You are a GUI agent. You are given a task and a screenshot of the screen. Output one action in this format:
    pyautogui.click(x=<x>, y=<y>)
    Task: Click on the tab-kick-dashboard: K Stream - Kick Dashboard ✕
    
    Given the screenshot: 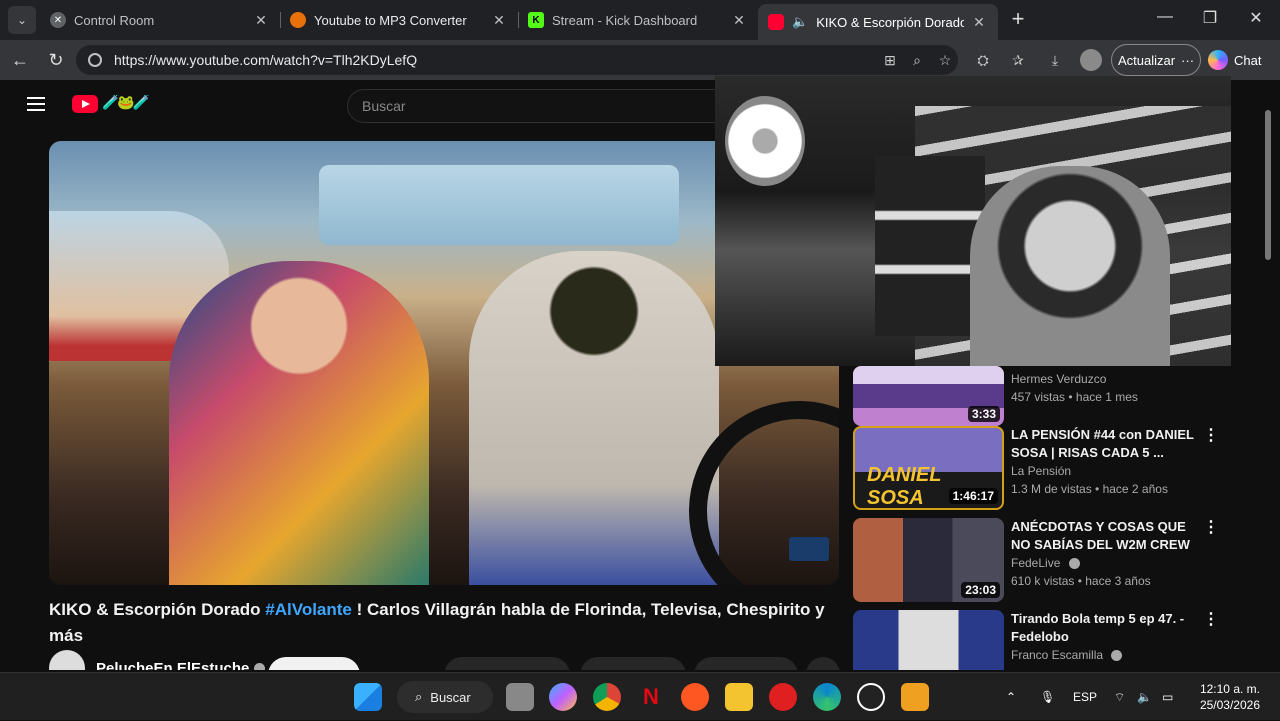 What is the action you would take?
    pyautogui.click(x=638, y=20)
    